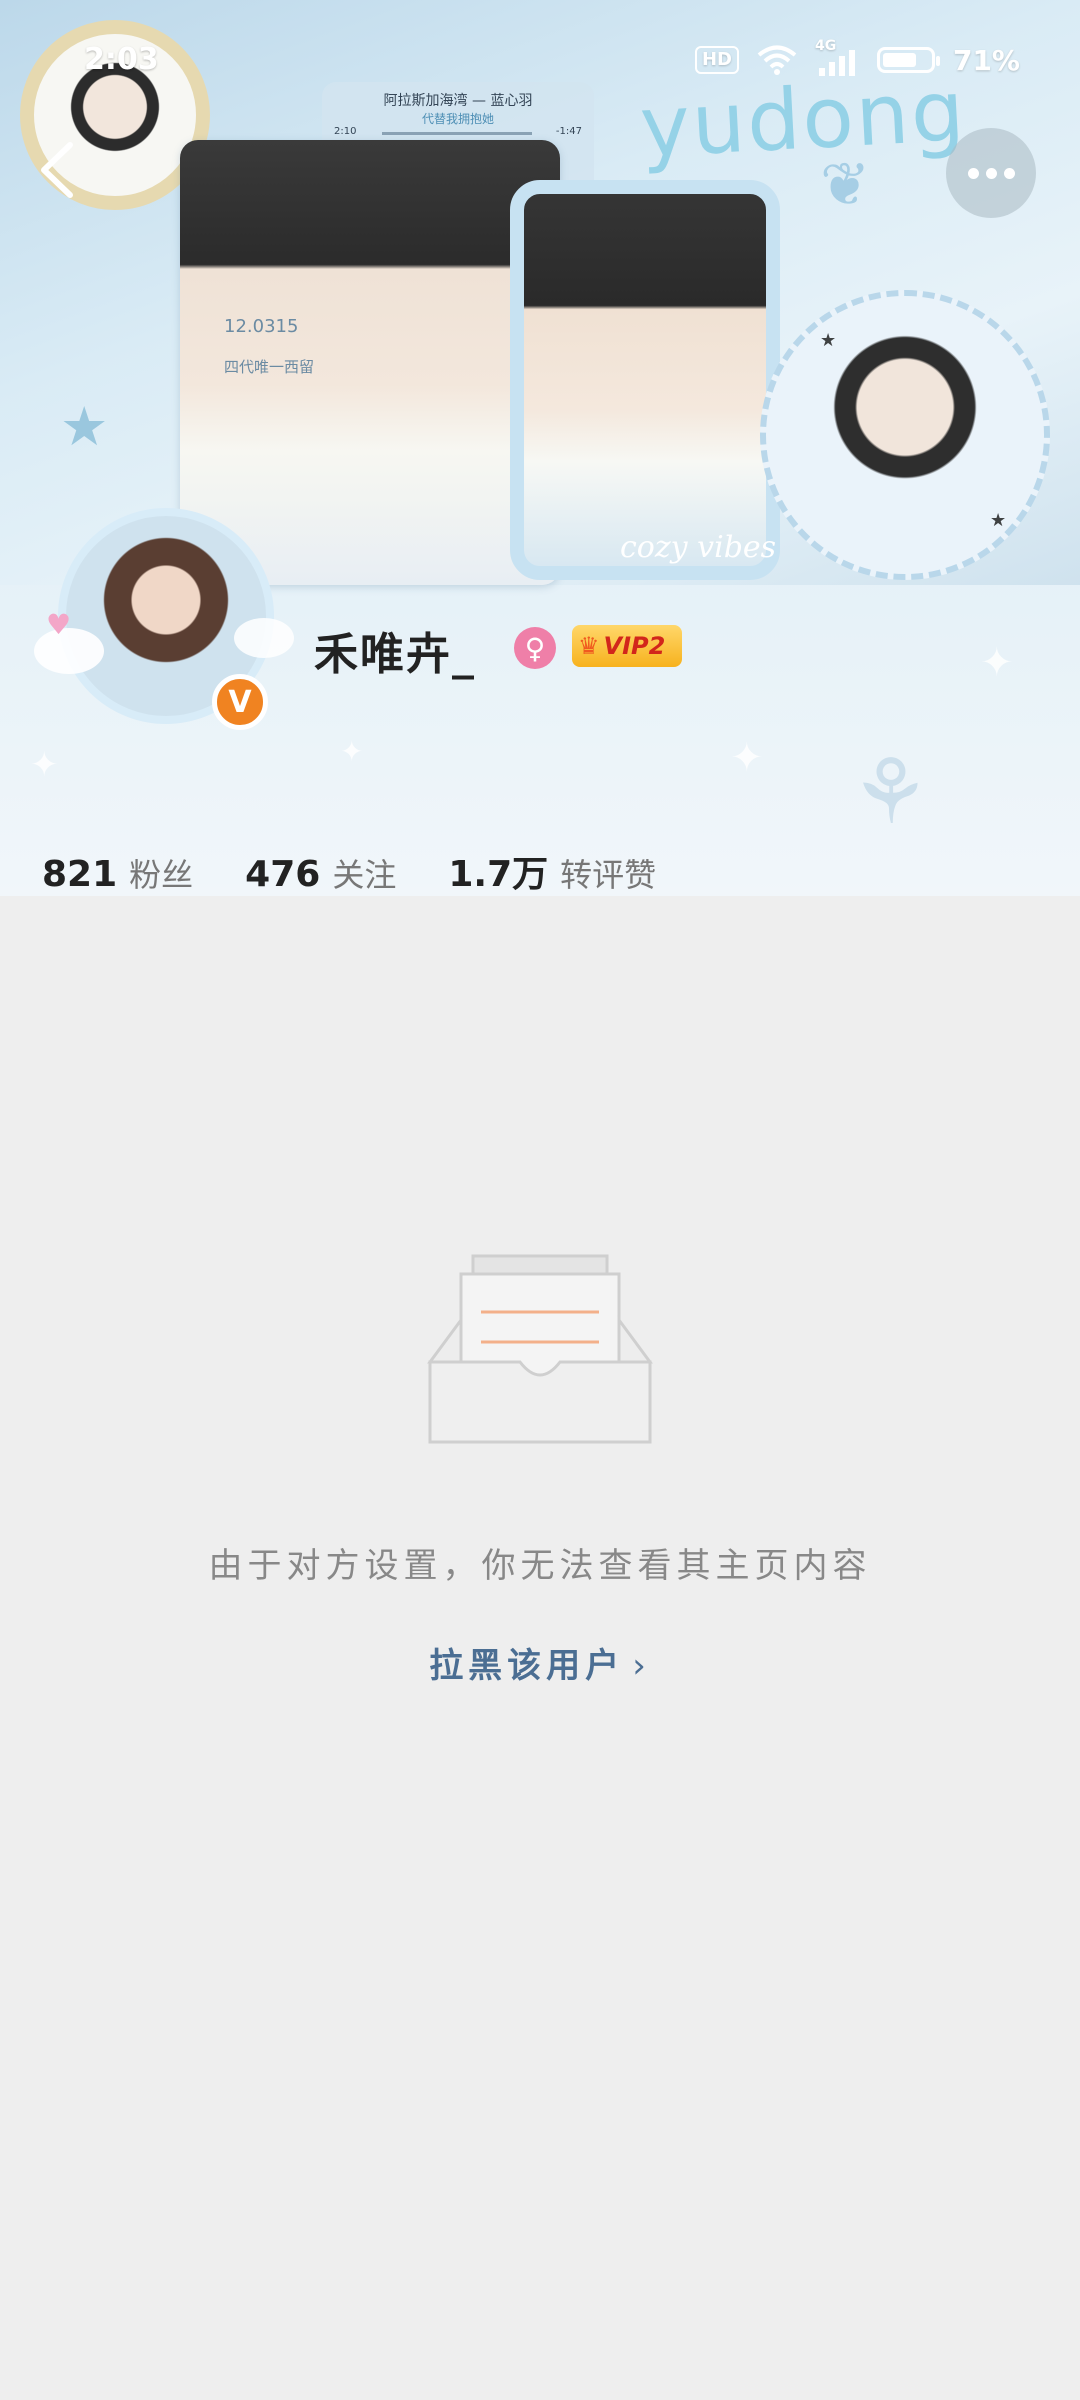  I want to click on back-button, so click(60, 170).